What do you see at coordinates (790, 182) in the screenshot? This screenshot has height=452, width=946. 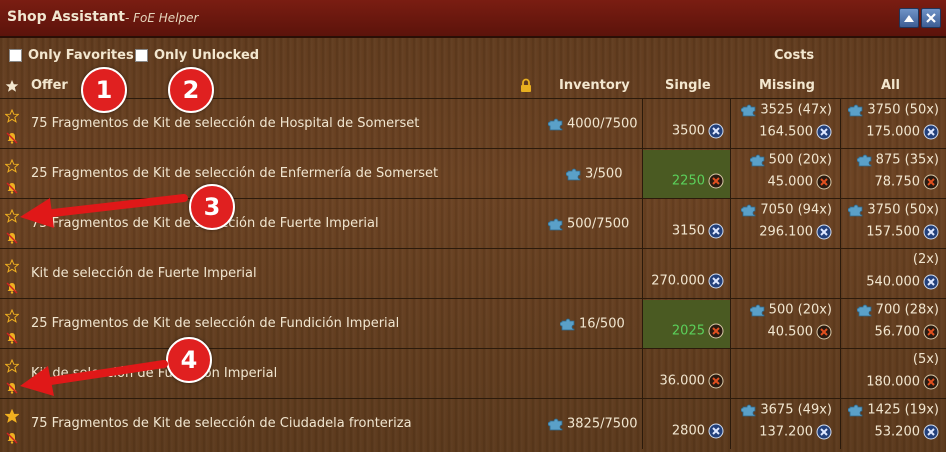 I see `missing-cost-text: 45.000` at bounding box center [790, 182].